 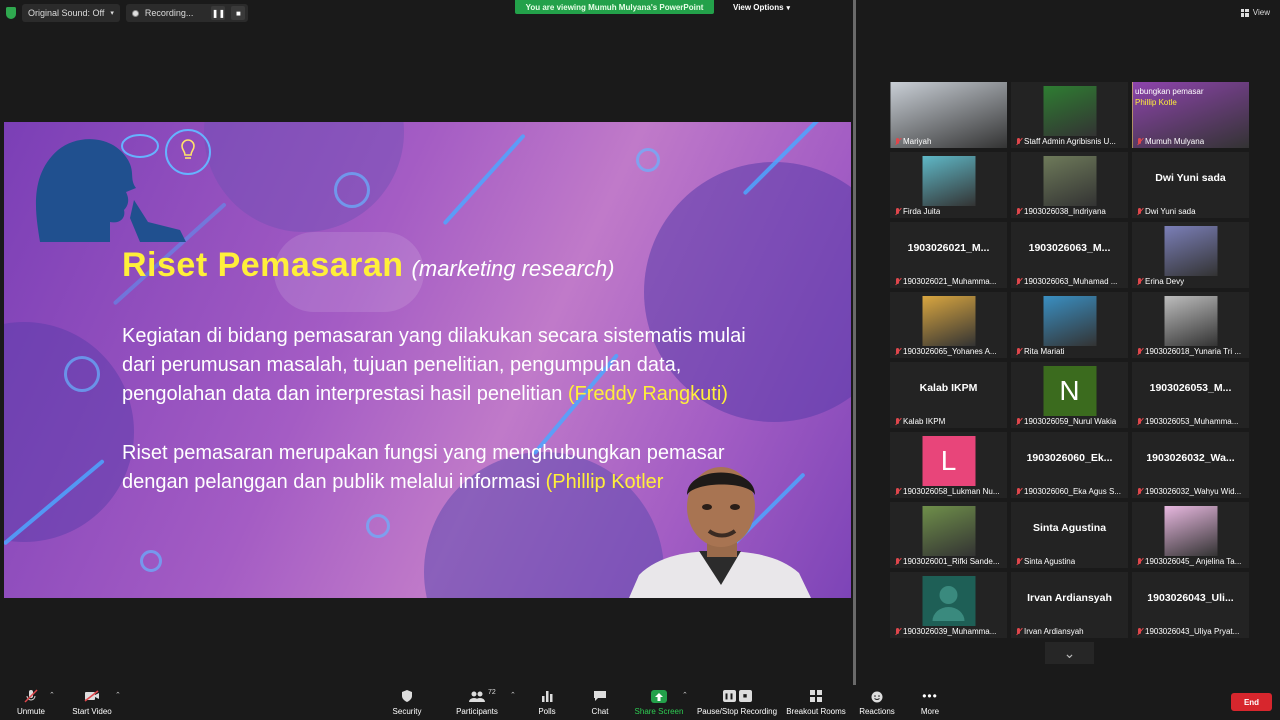 I want to click on thinking-head-icon, so click(x=123, y=185).